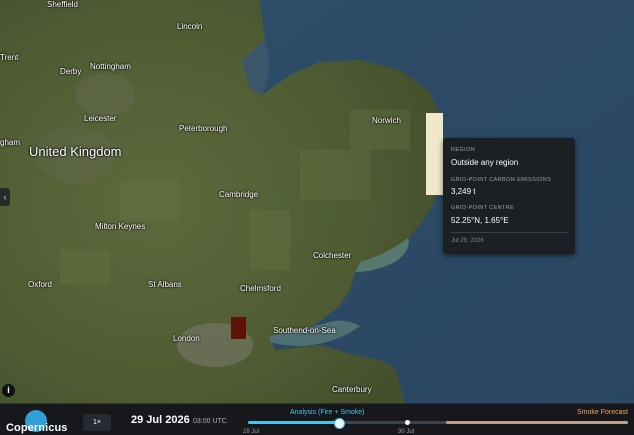 Image resolution: width=634 pixels, height=435 pixels. I want to click on copernicus-logo: Copernicus, so click(37, 428).